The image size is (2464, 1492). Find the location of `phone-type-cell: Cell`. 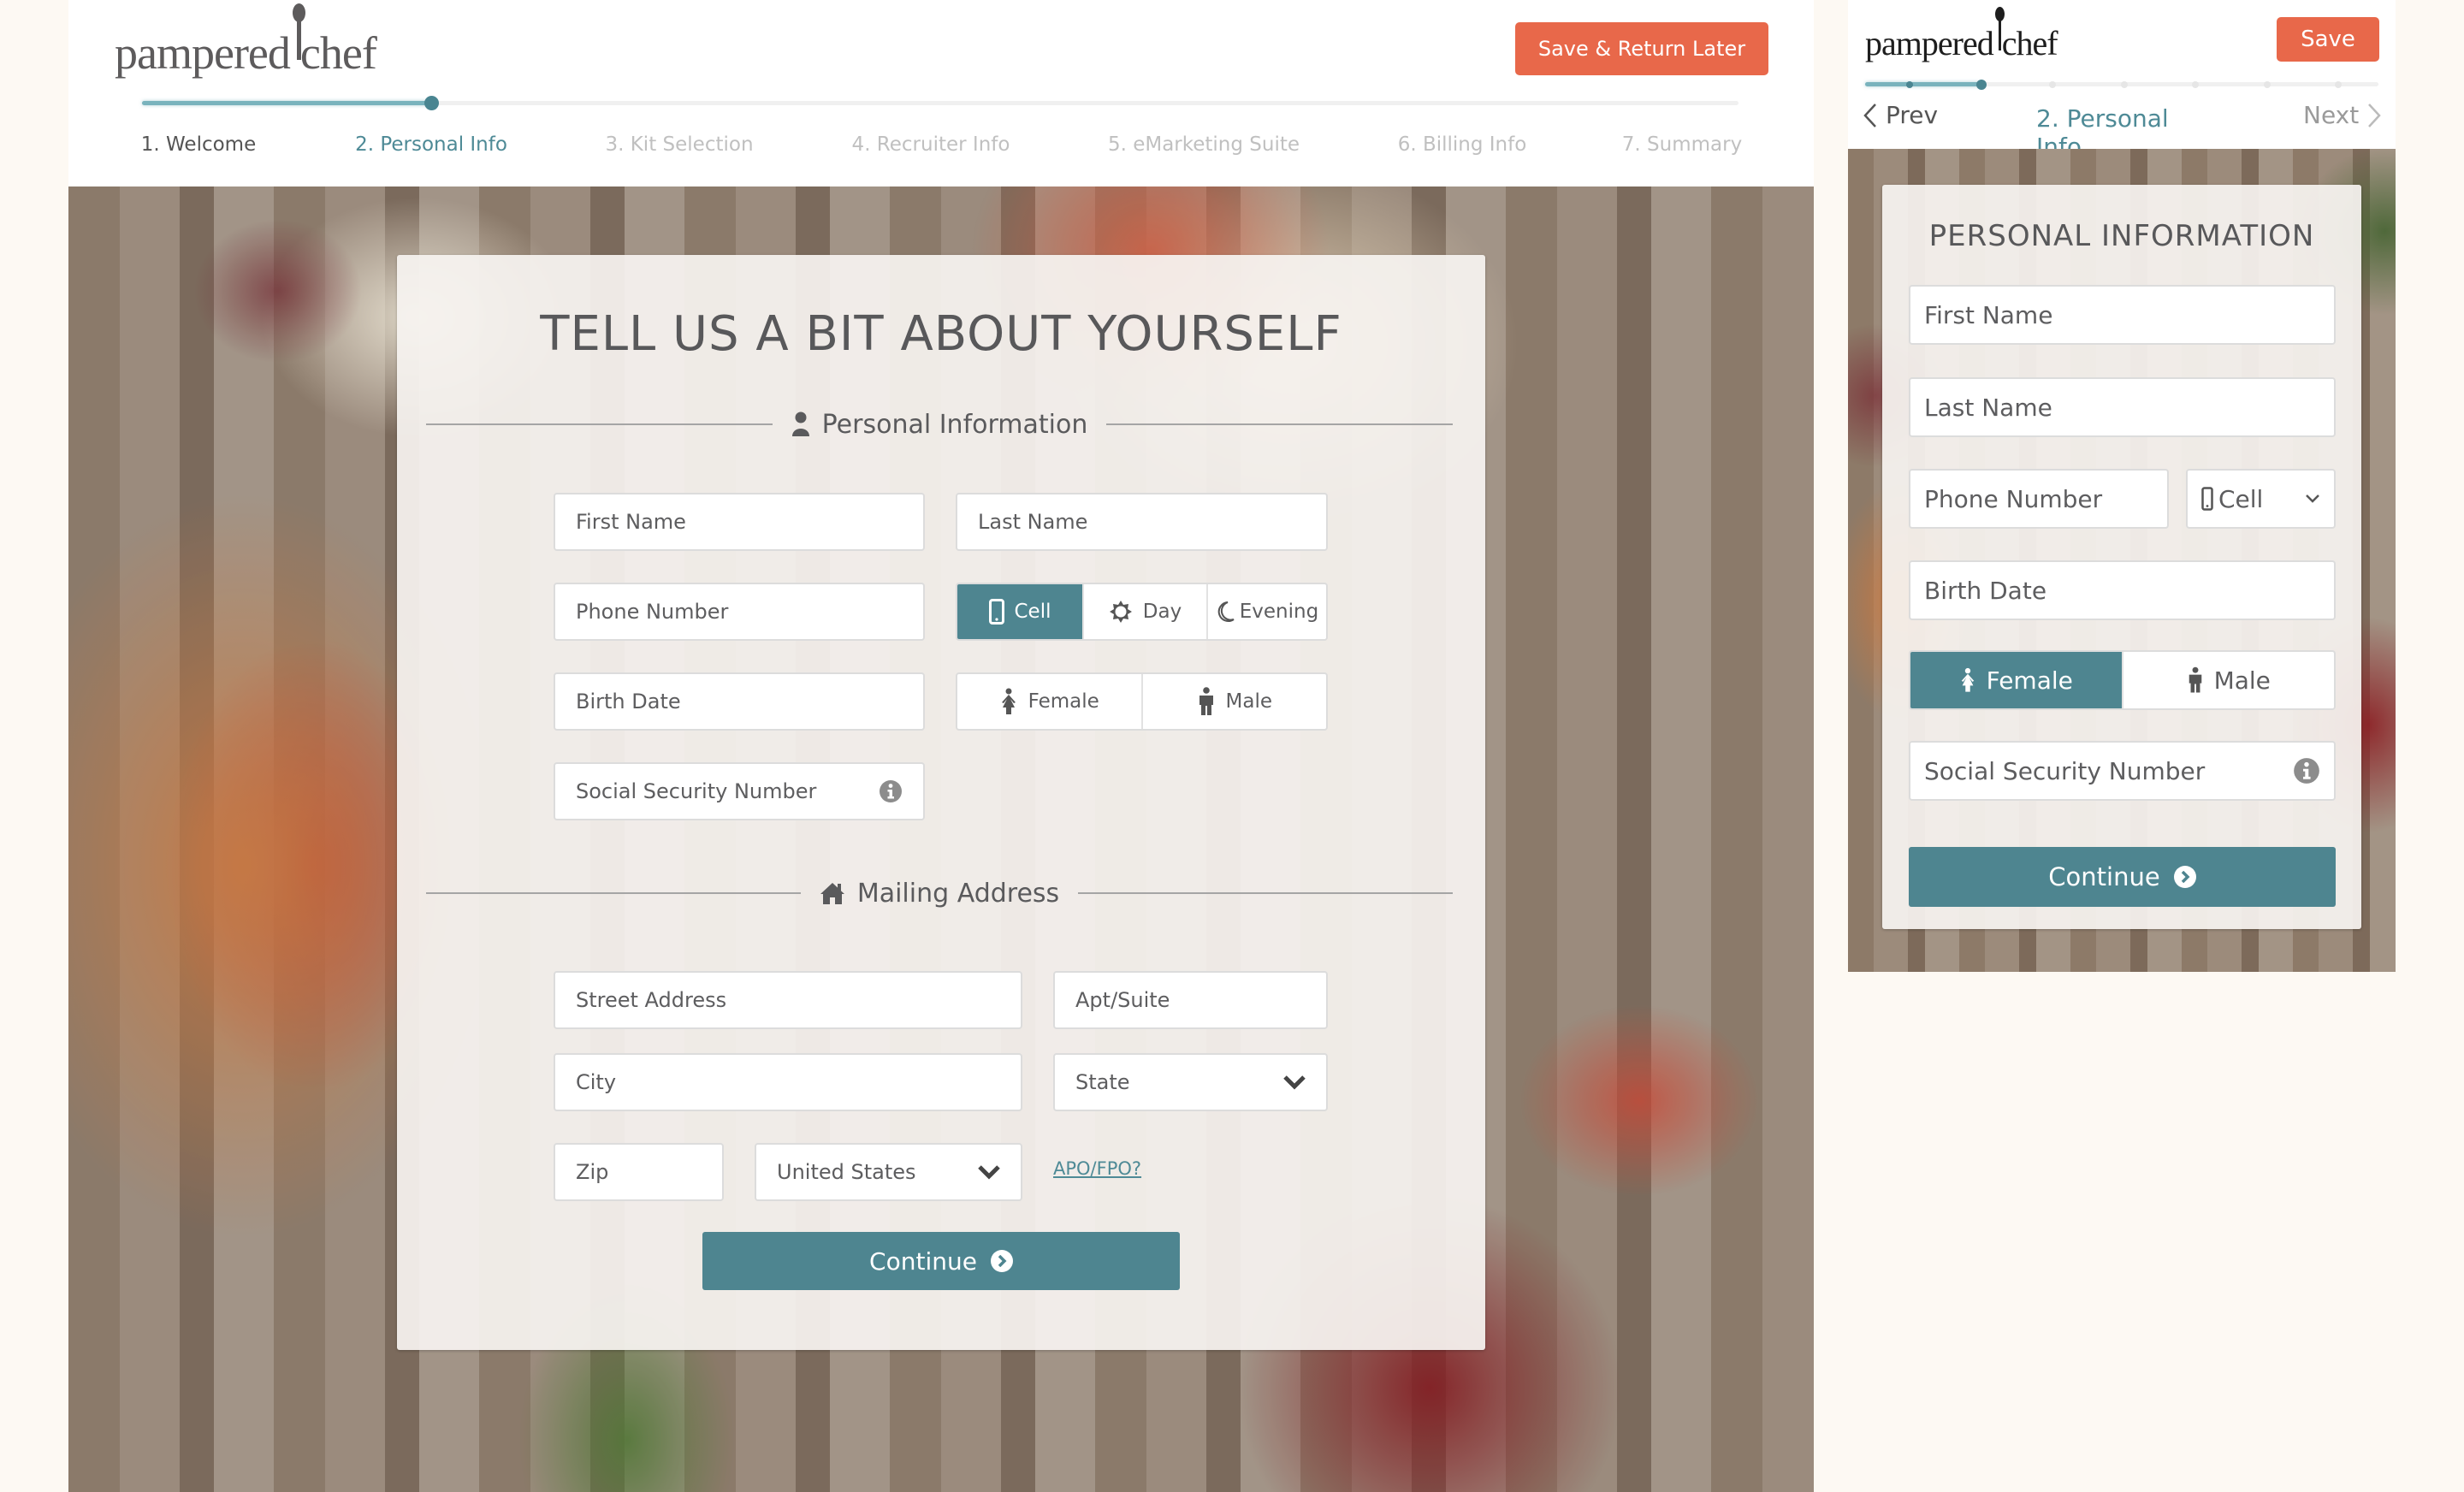

phone-type-cell: Cell is located at coordinates (1019, 611).